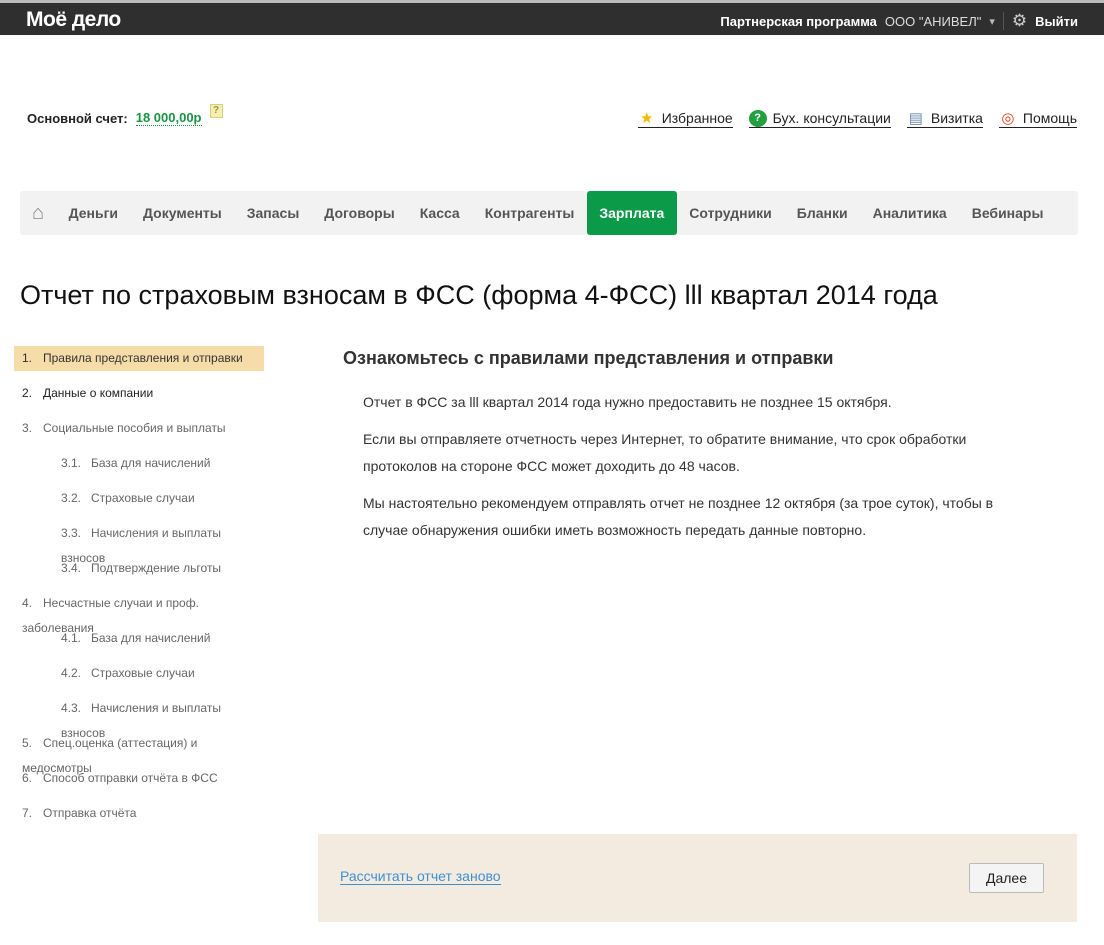 The height and width of the screenshot is (945, 1104). I want to click on account-balance: Основной счет: 18 000,00р ?, so click(125, 115).